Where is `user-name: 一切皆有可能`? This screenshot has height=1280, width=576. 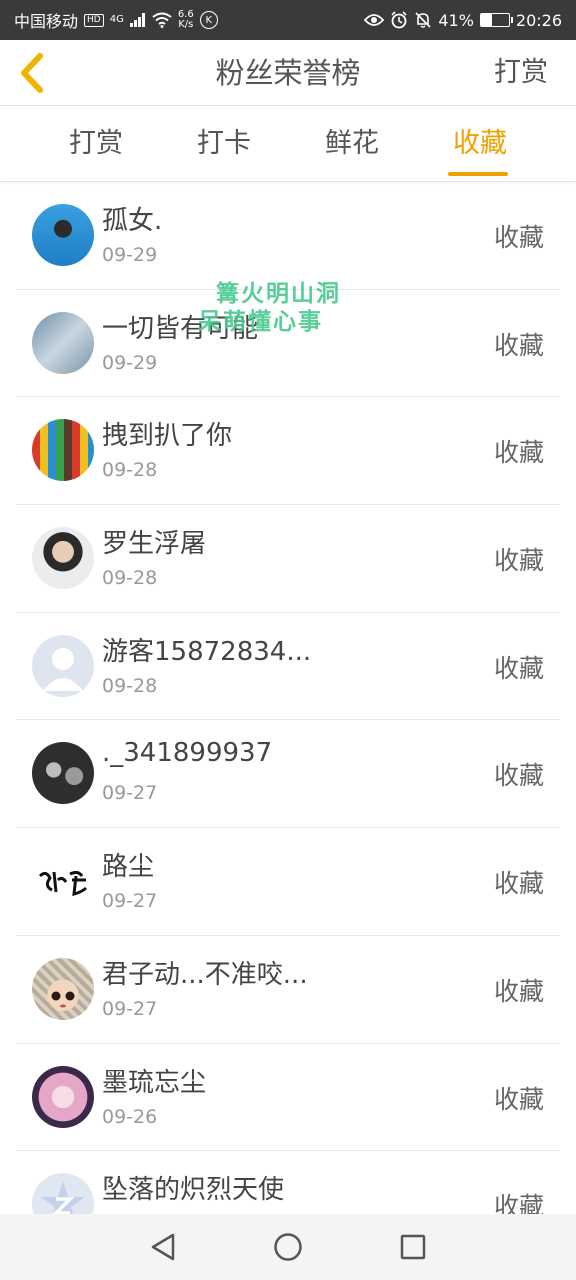 user-name: 一切皆有可能 is located at coordinates (180, 328).